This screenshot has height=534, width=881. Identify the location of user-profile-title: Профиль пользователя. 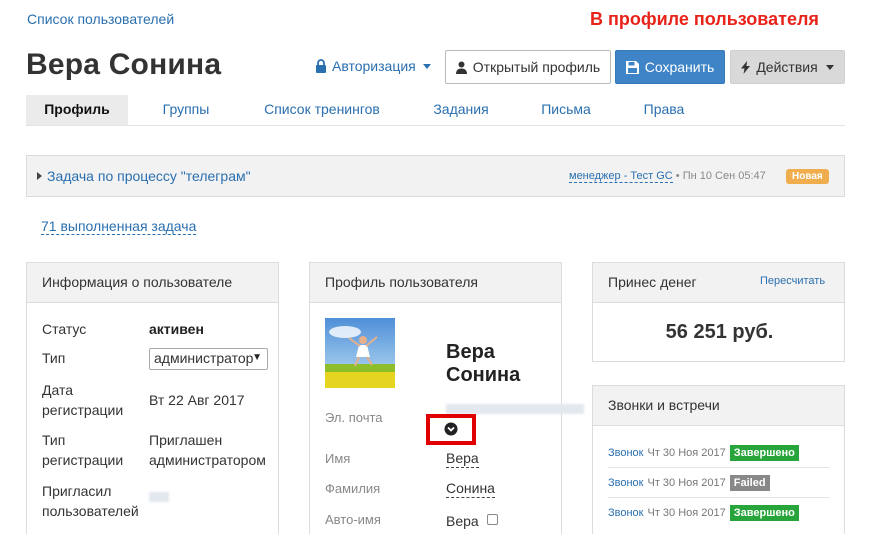
(435, 283).